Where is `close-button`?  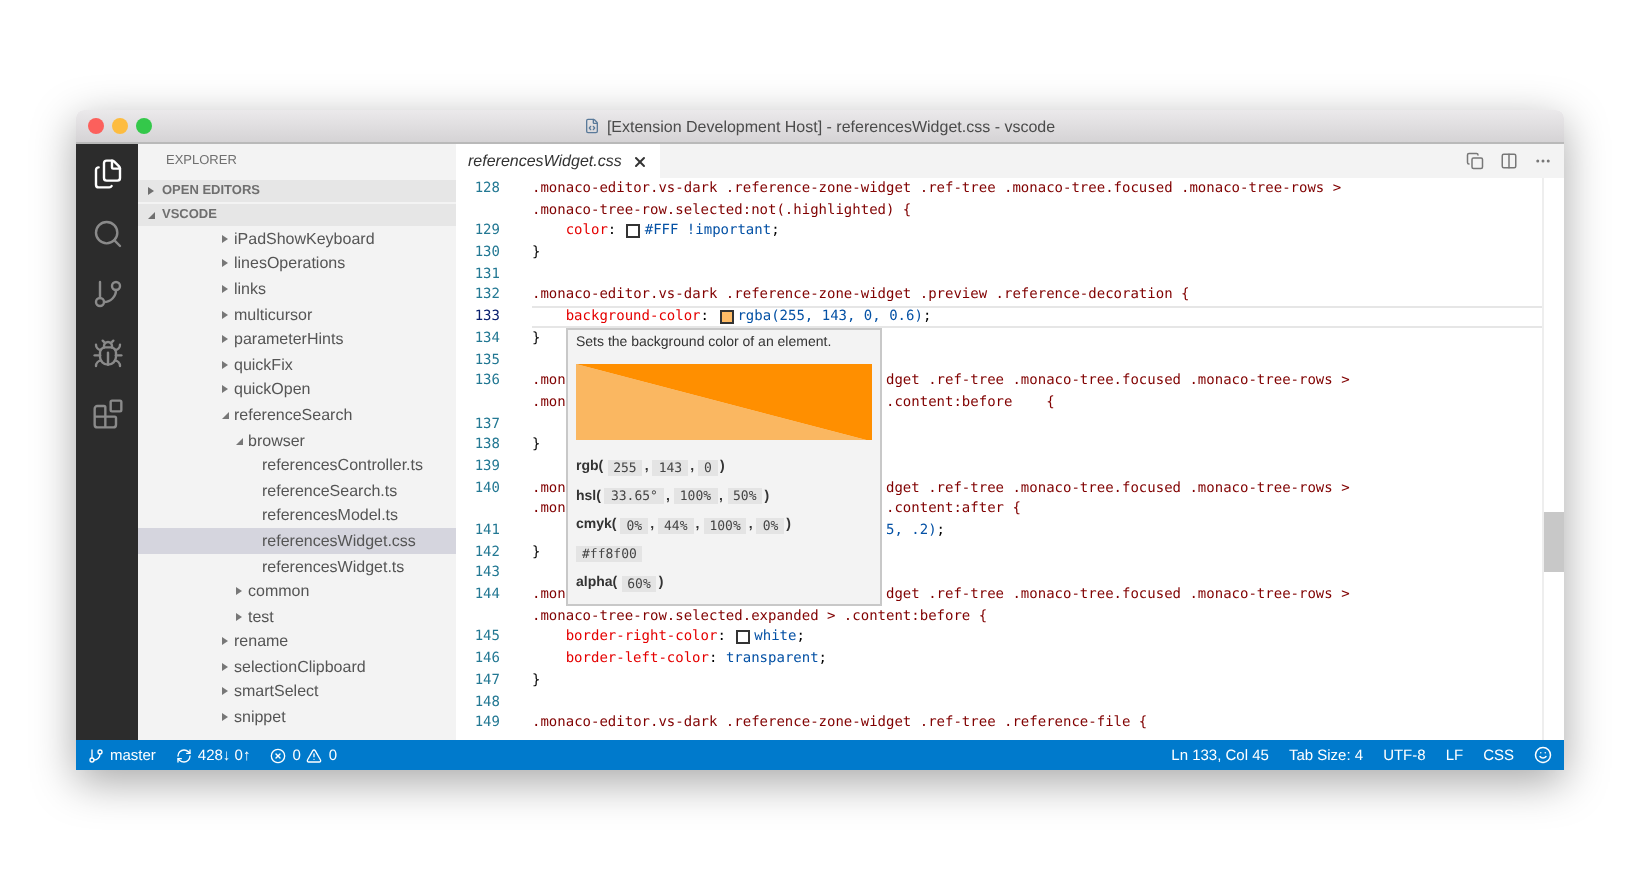
close-button is located at coordinates (96, 126).